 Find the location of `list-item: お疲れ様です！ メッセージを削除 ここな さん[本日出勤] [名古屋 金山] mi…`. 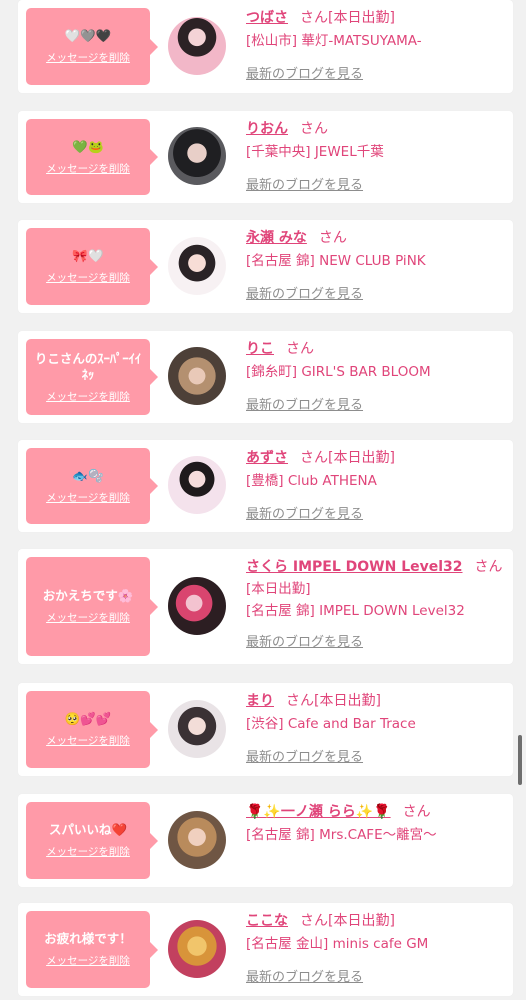

list-item: お疲れ様です！ メッセージを削除 ここな さん[本日出勤] [名古屋 金山] mi… is located at coordinates (265, 949).